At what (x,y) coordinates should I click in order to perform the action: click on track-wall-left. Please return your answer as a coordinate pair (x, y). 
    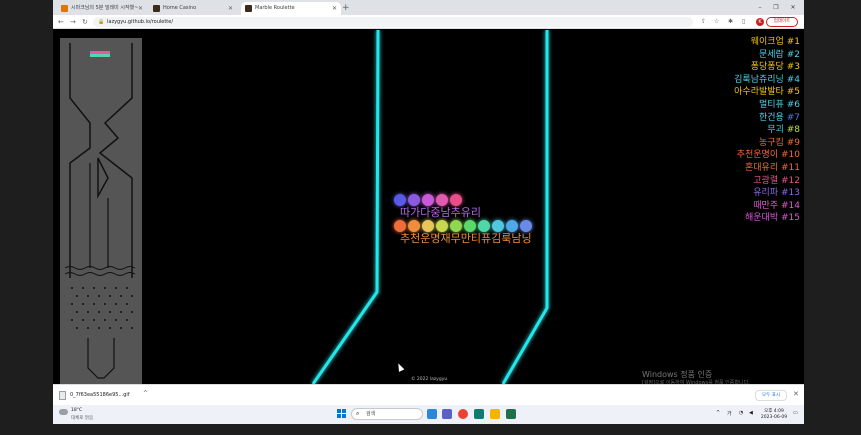
    Looking at the image, I should click on (345, 207).